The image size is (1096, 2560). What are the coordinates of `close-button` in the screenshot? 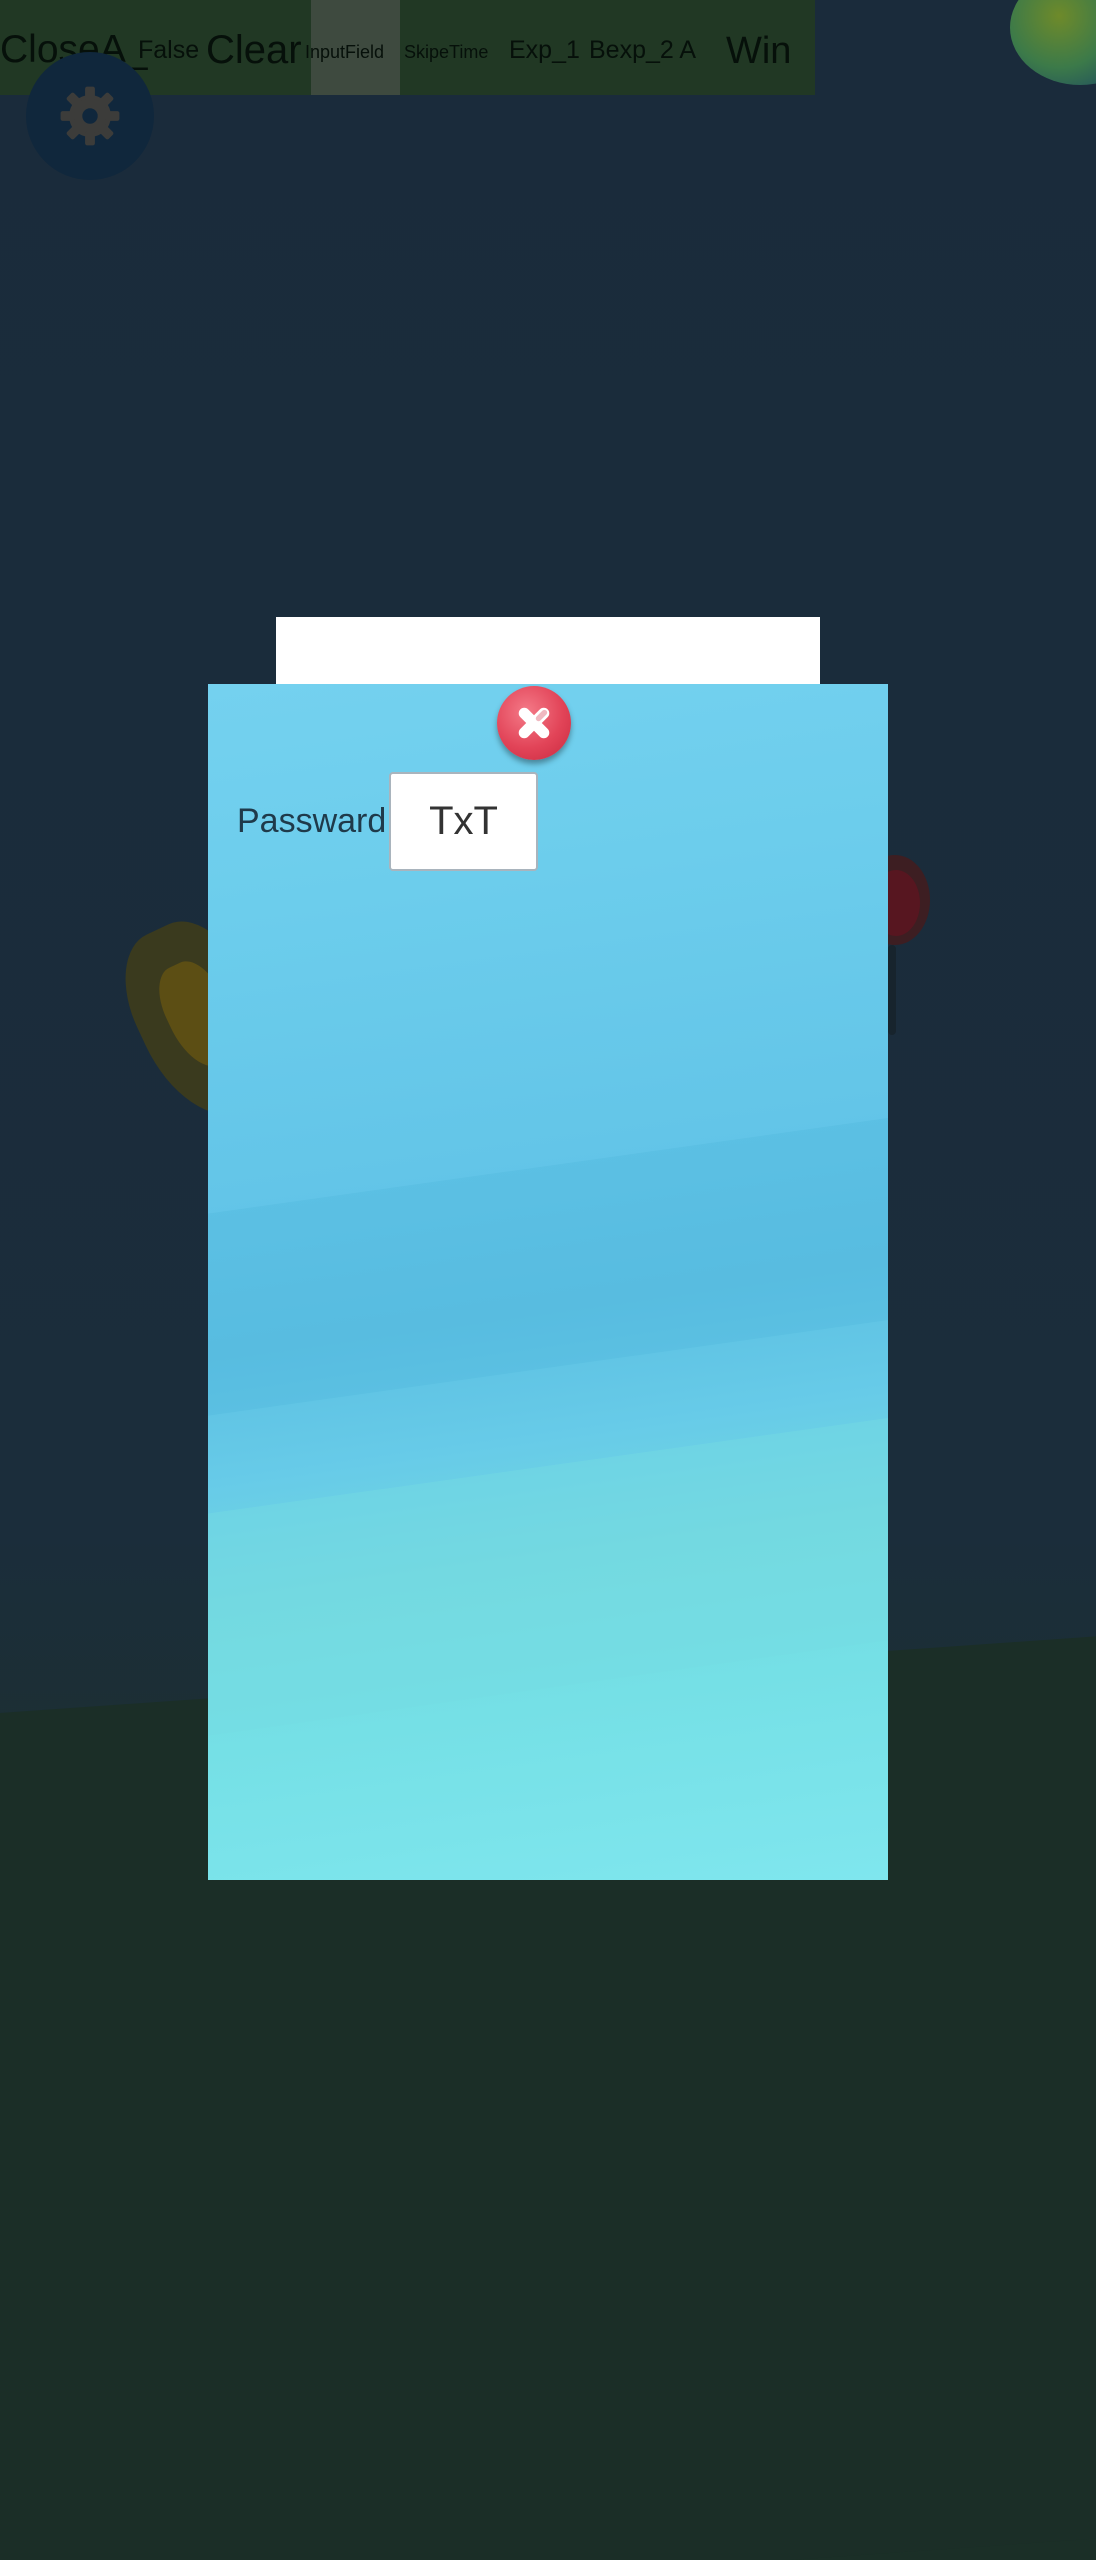 It's located at (534, 723).